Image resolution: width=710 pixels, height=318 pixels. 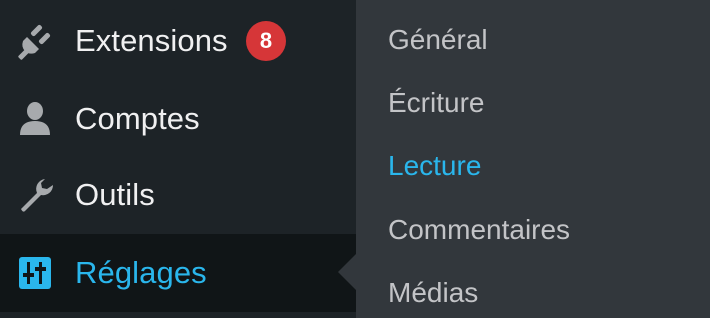 What do you see at coordinates (266, 41) in the screenshot?
I see `update-count-badge: 8` at bounding box center [266, 41].